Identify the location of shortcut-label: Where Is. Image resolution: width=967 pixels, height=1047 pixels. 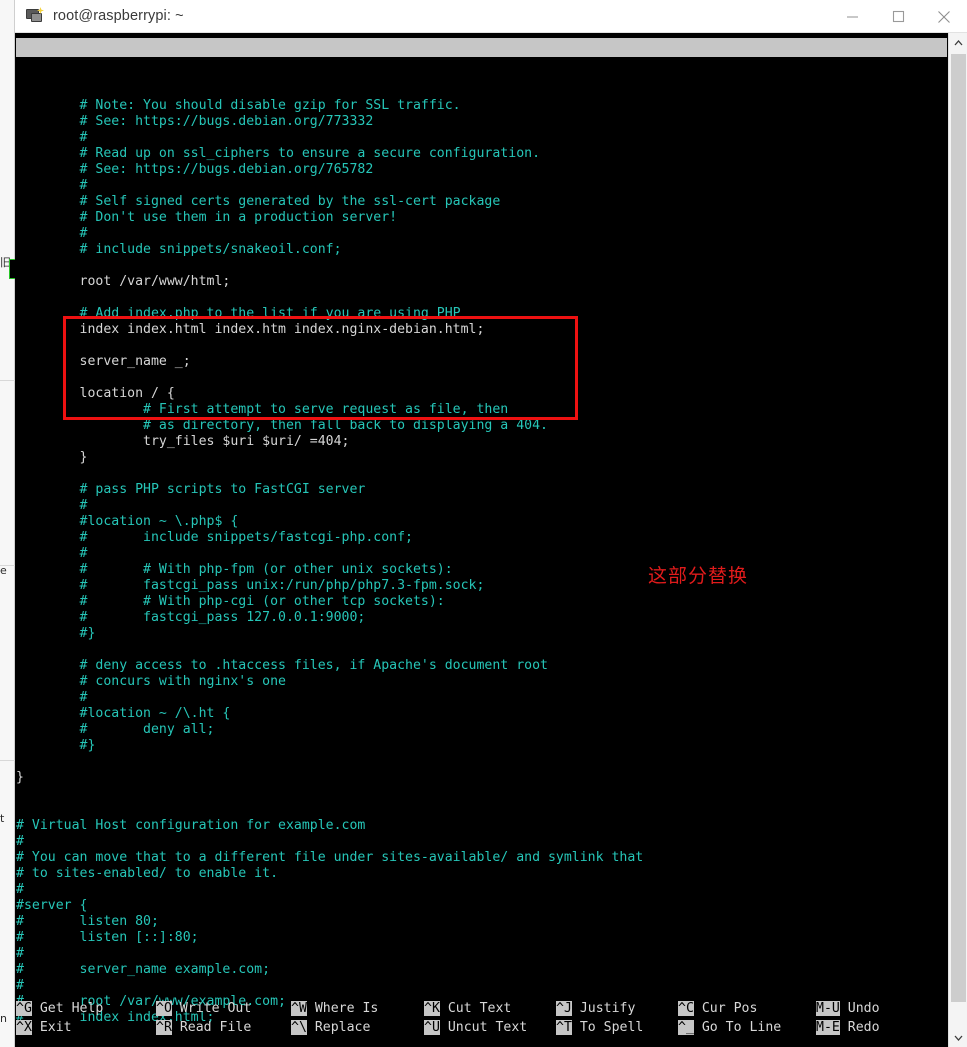
(342, 1008).